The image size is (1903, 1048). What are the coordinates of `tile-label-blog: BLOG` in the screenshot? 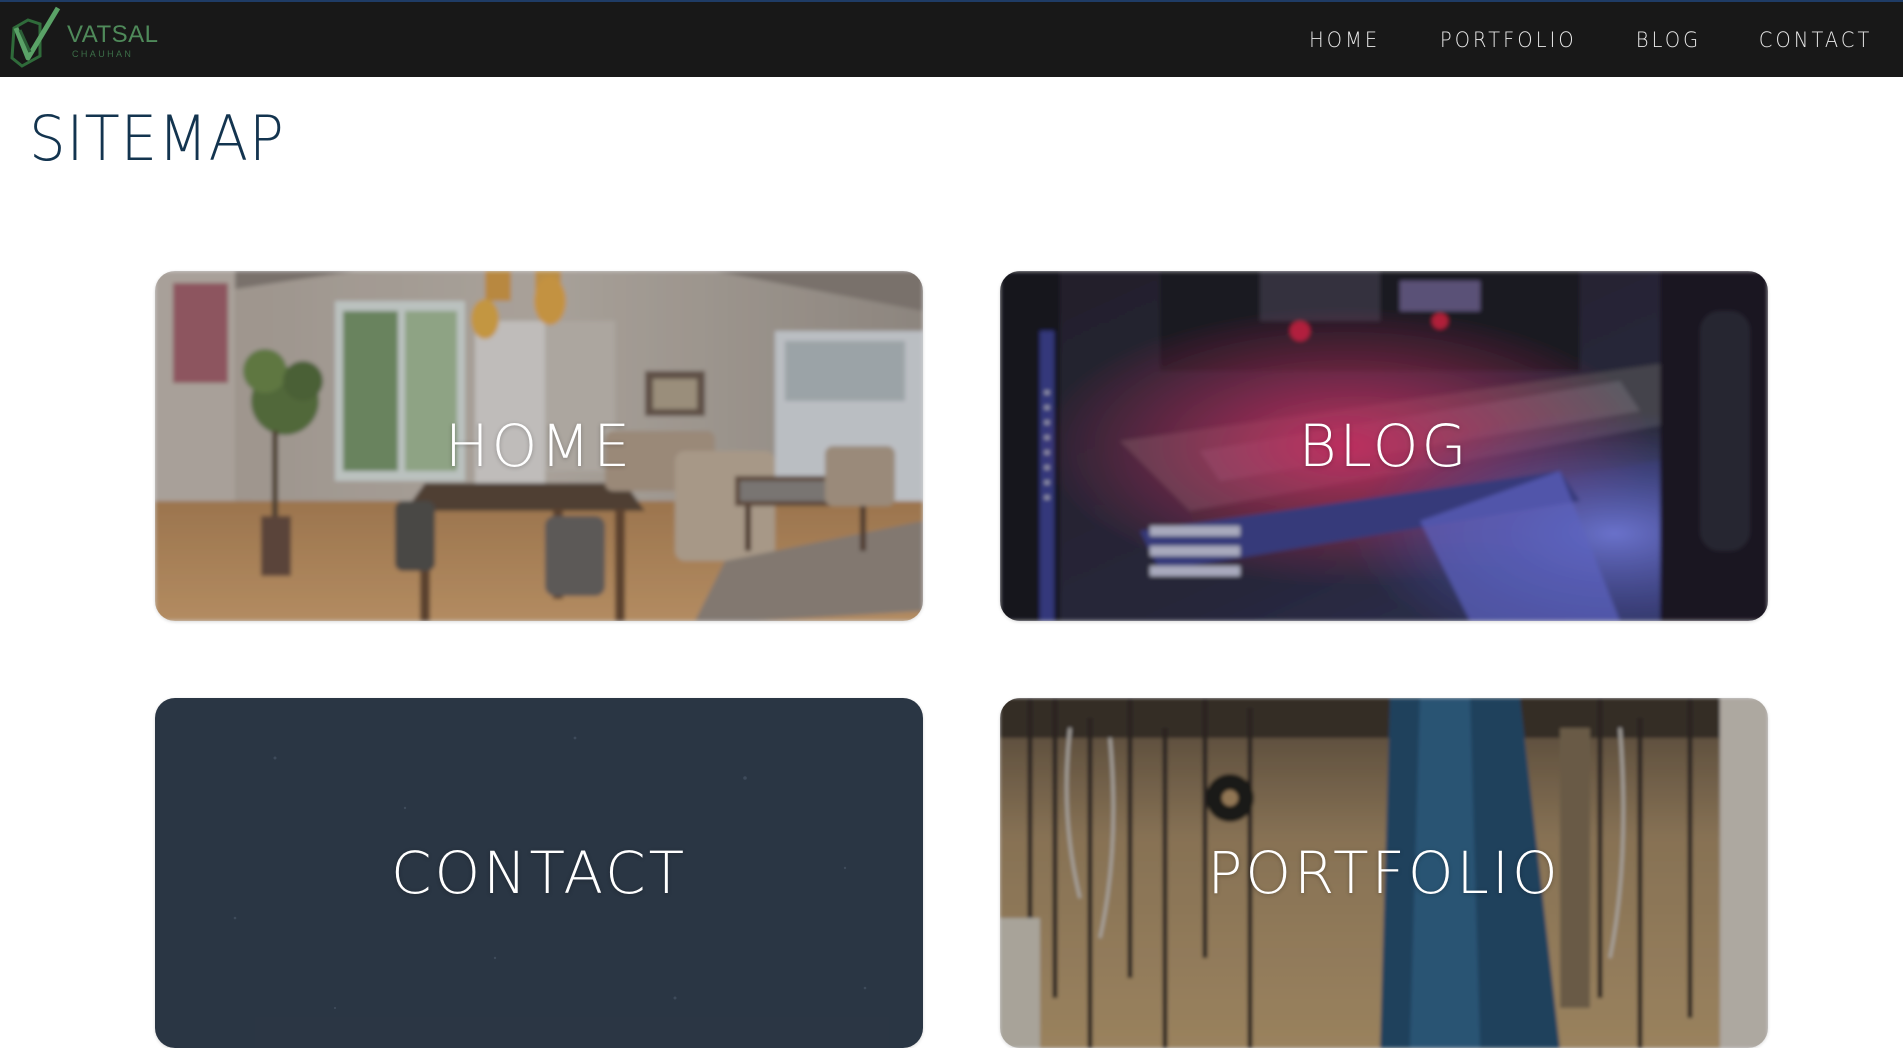 It's located at (1384, 446).